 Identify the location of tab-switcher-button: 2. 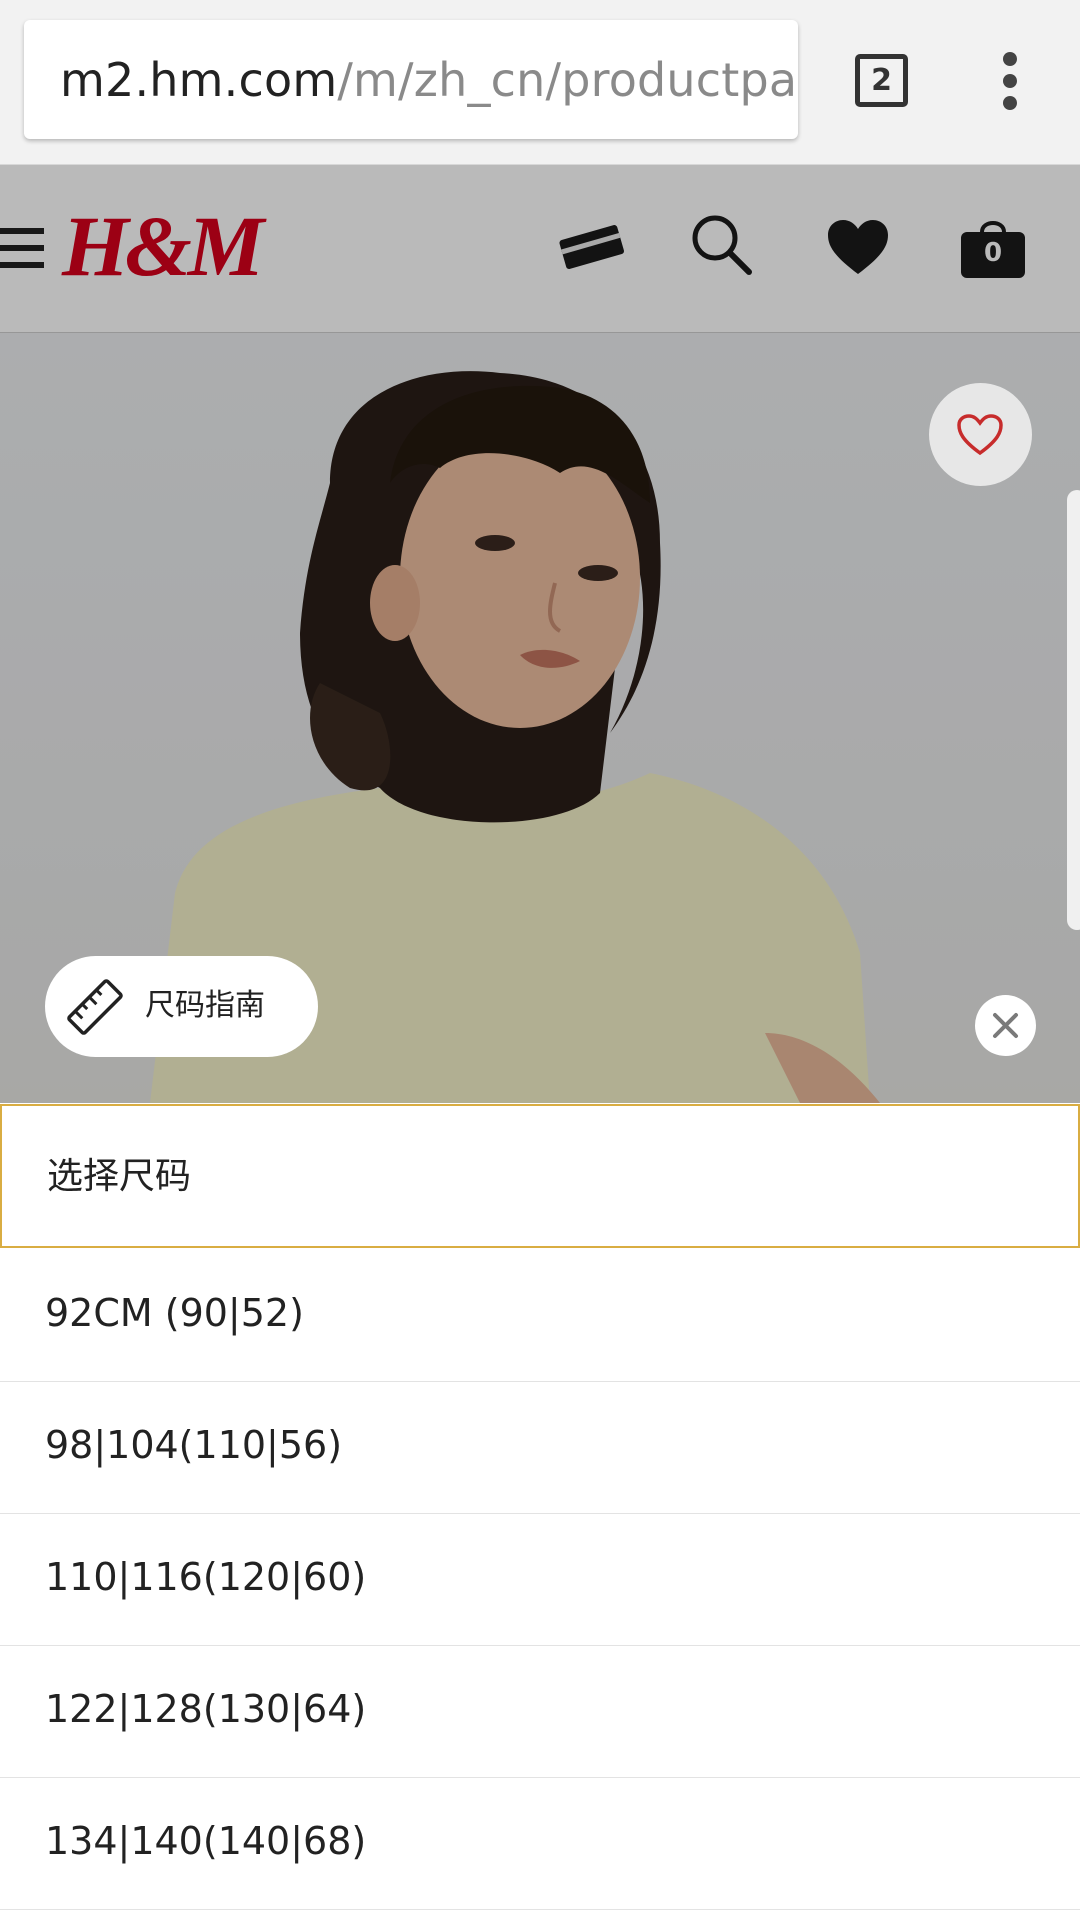
(881, 80).